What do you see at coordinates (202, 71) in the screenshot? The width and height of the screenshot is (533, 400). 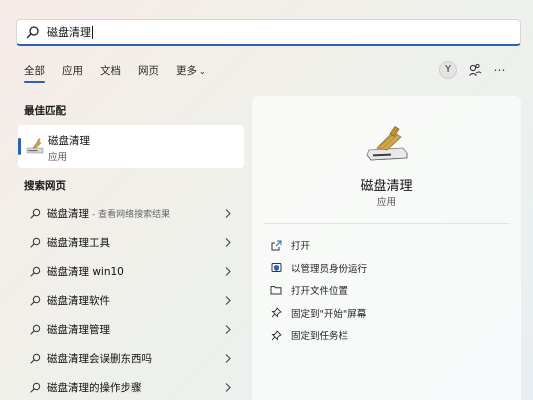 I see `chevron-down-icon: ⌄` at bounding box center [202, 71].